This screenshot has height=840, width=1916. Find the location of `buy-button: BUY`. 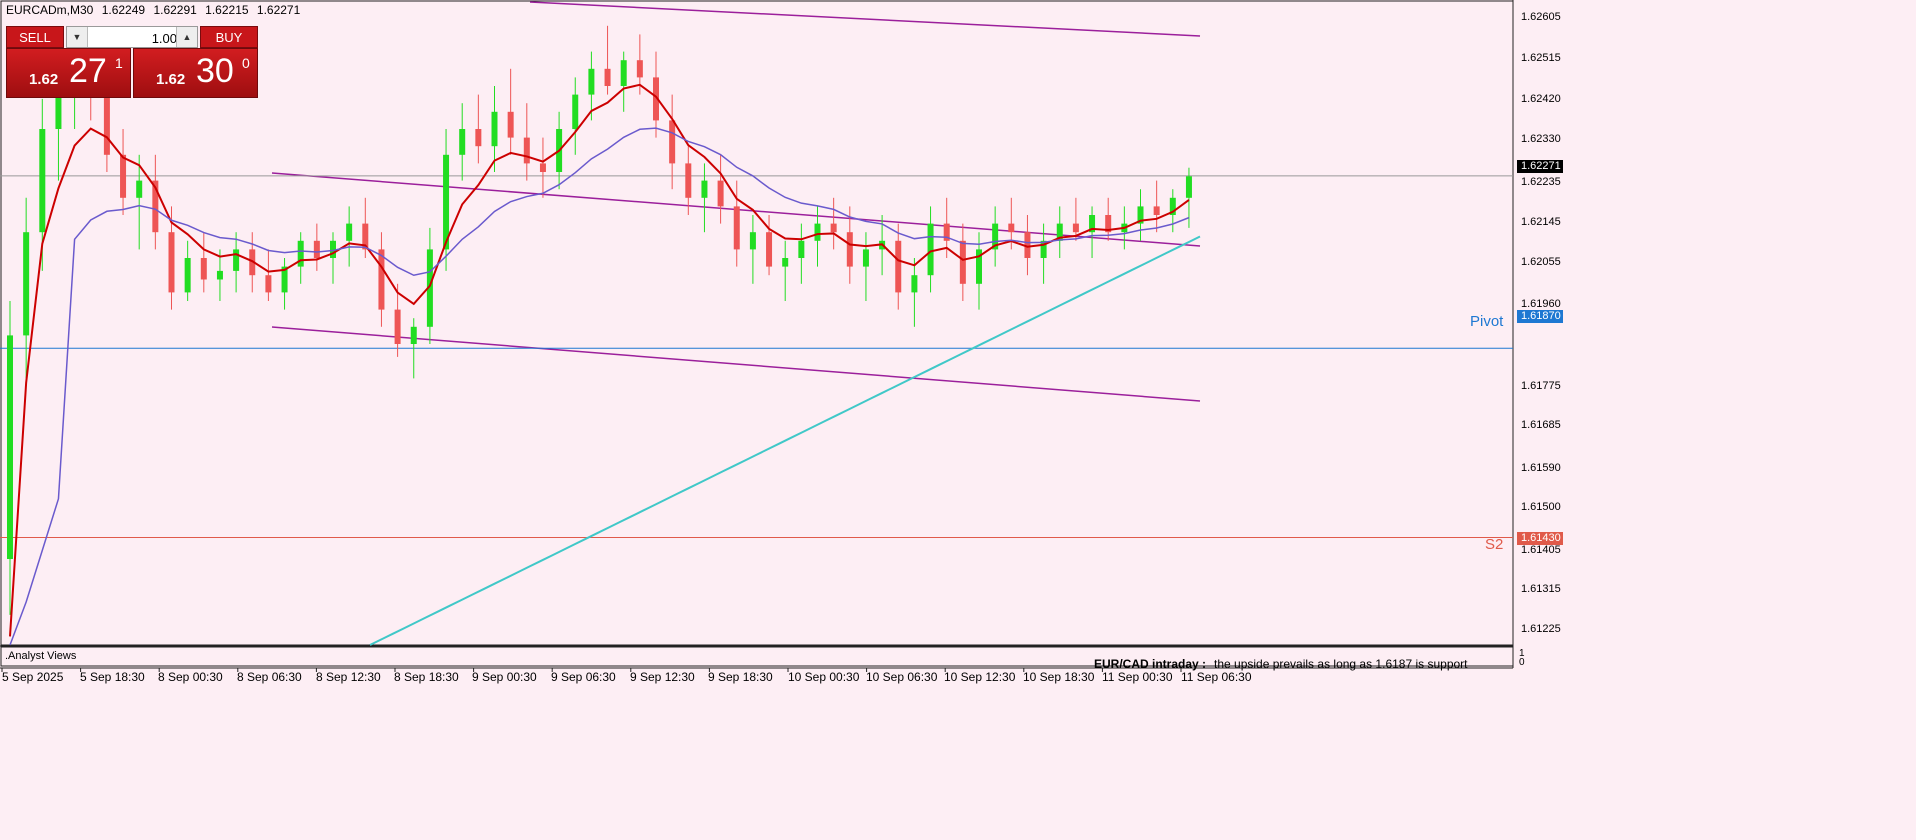

buy-button: BUY is located at coordinates (229, 37).